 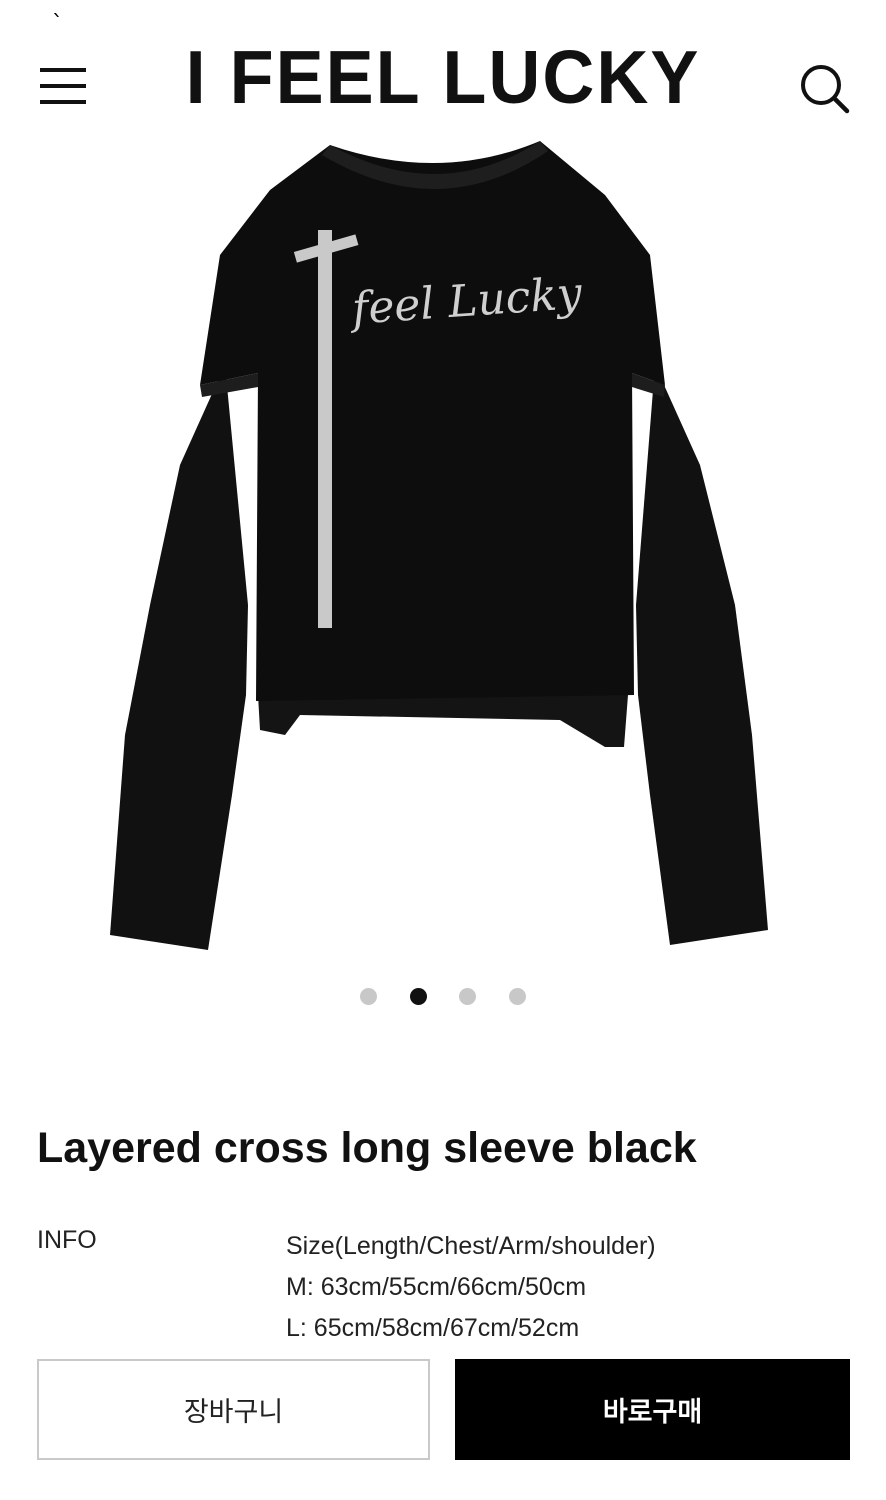 I want to click on carousel-dot-active, so click(x=418, y=996).